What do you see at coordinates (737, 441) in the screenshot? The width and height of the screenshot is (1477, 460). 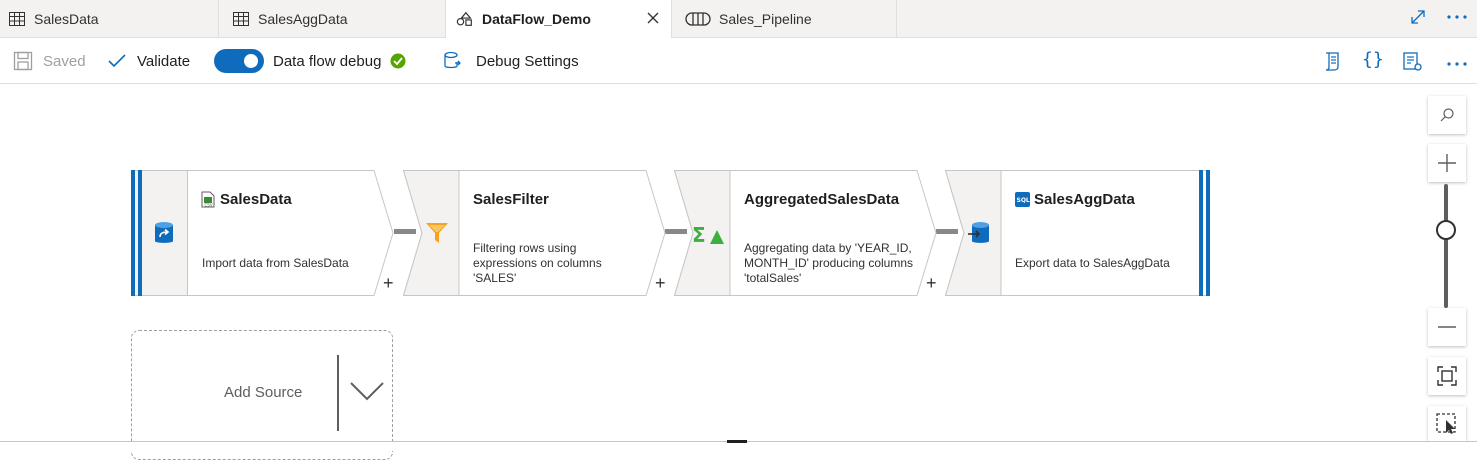 I see `resize-handle` at bounding box center [737, 441].